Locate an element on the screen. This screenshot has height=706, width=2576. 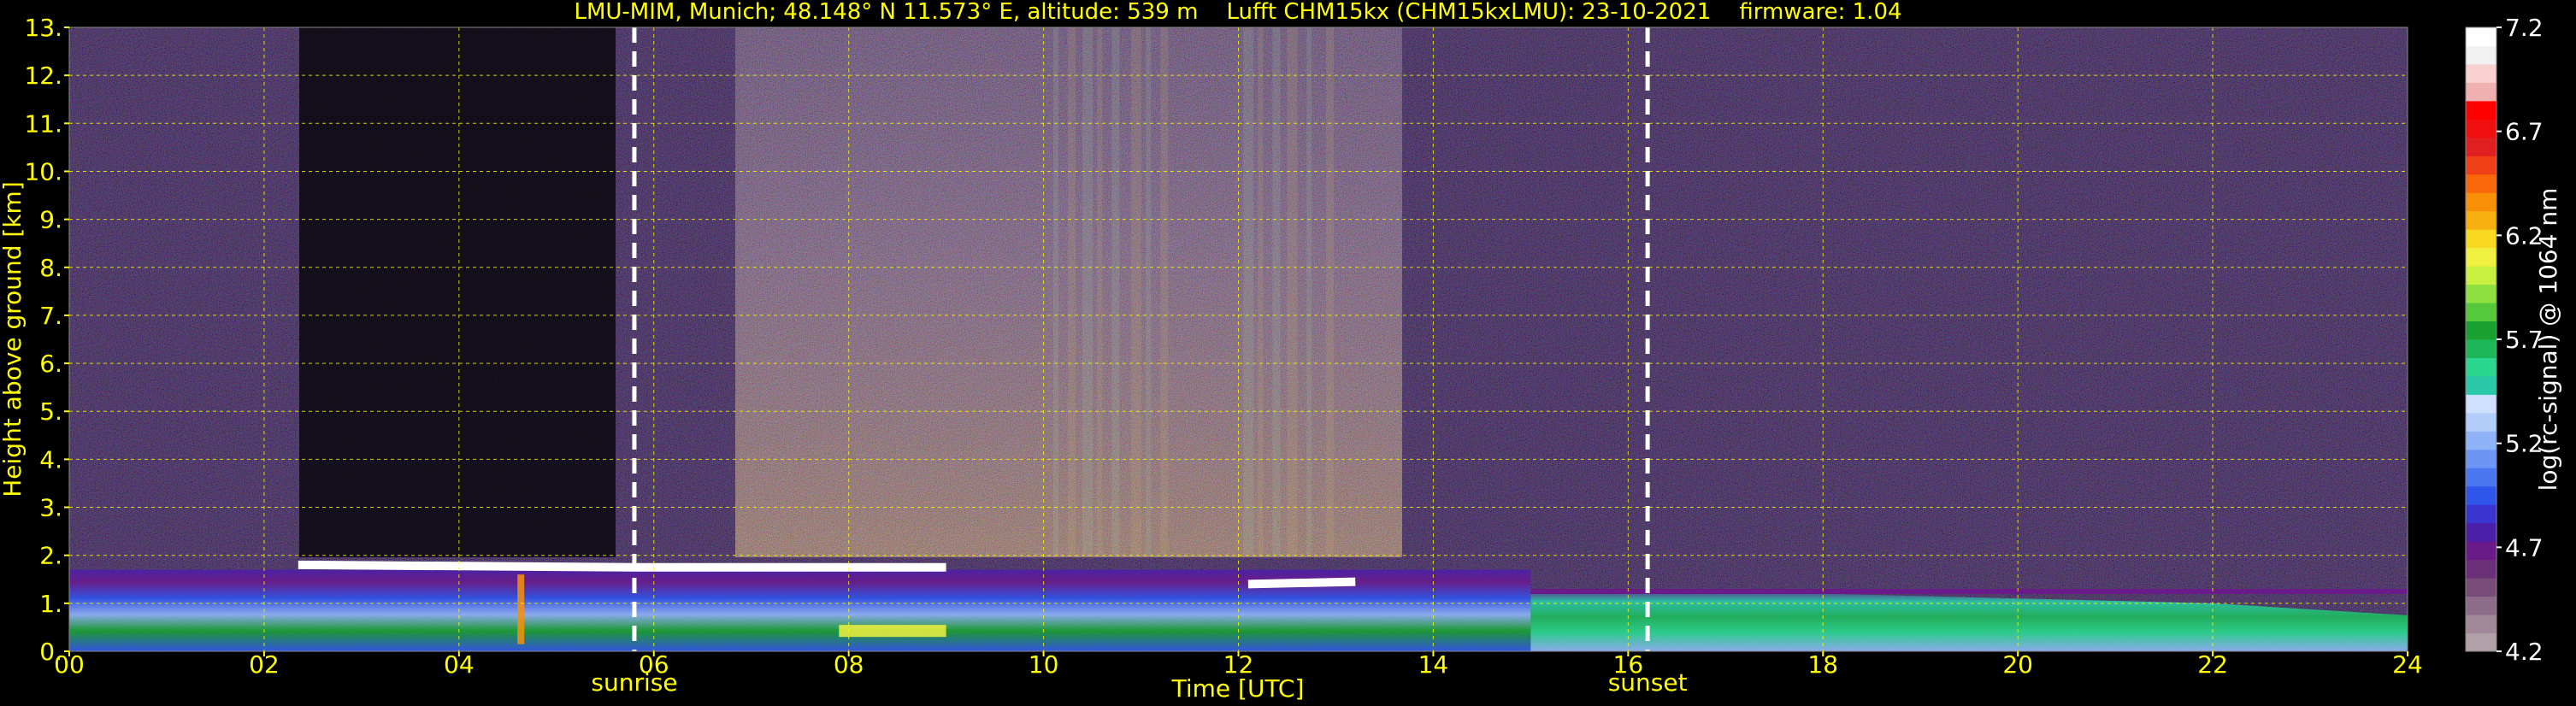
y-tick-label: 4. is located at coordinates (51, 459).